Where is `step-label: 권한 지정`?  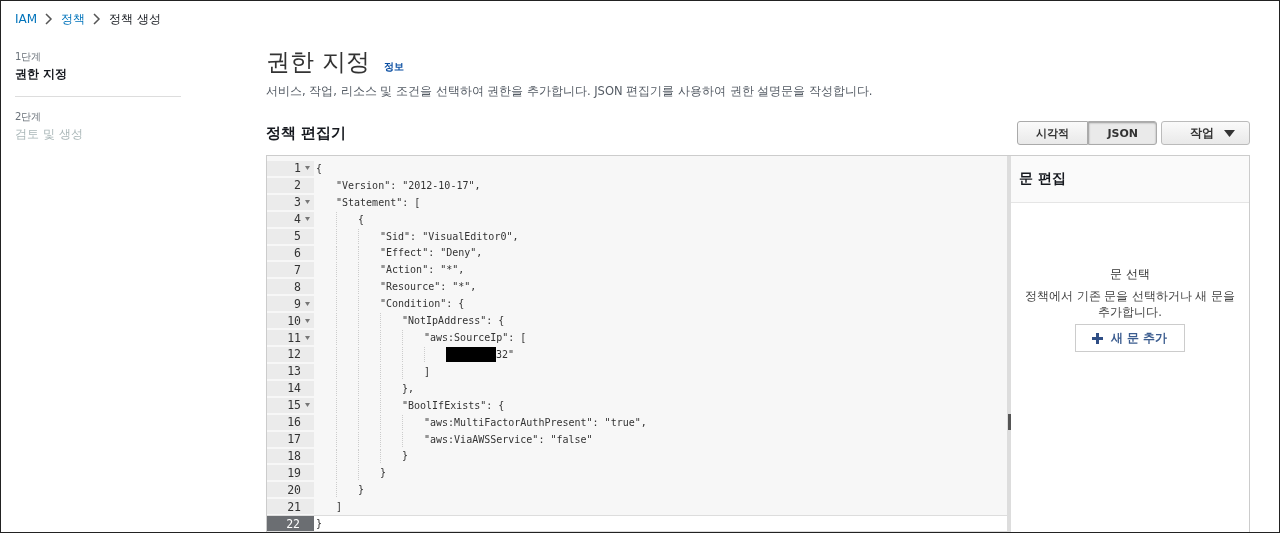
step-label: 권한 지정 is located at coordinates (98, 74).